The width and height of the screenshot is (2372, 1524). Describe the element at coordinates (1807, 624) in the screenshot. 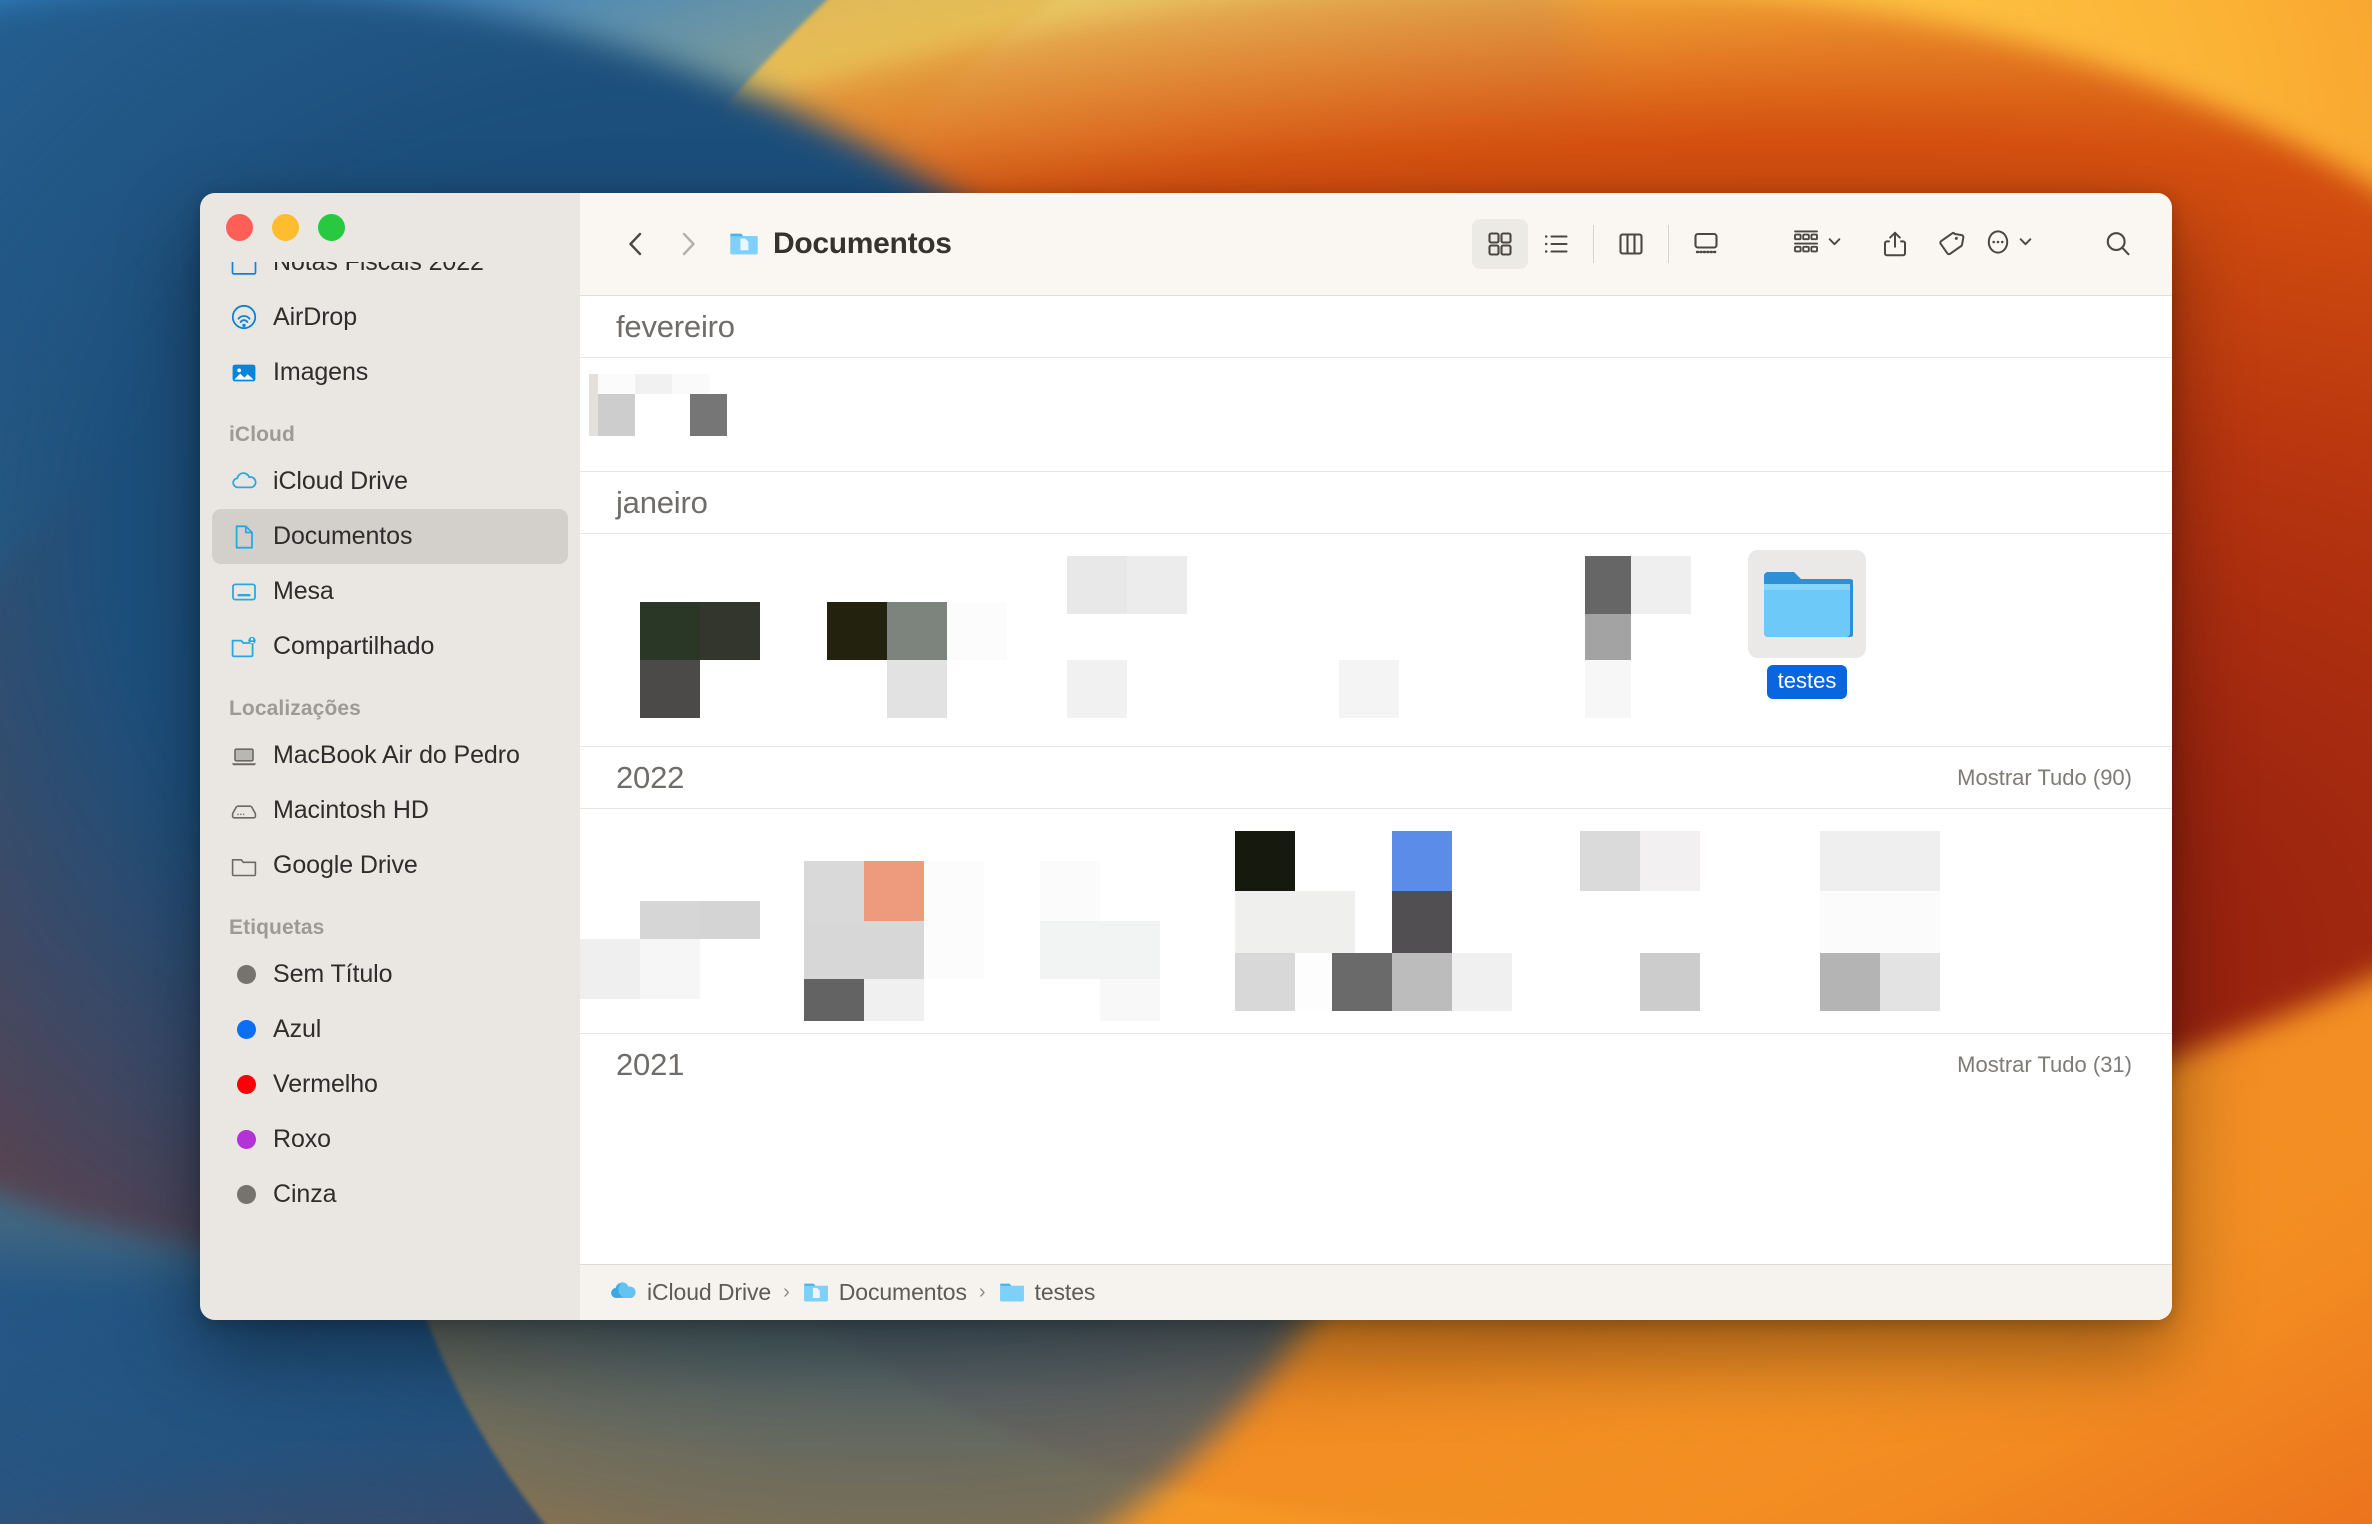

I see `file-item-testes: testes` at that location.